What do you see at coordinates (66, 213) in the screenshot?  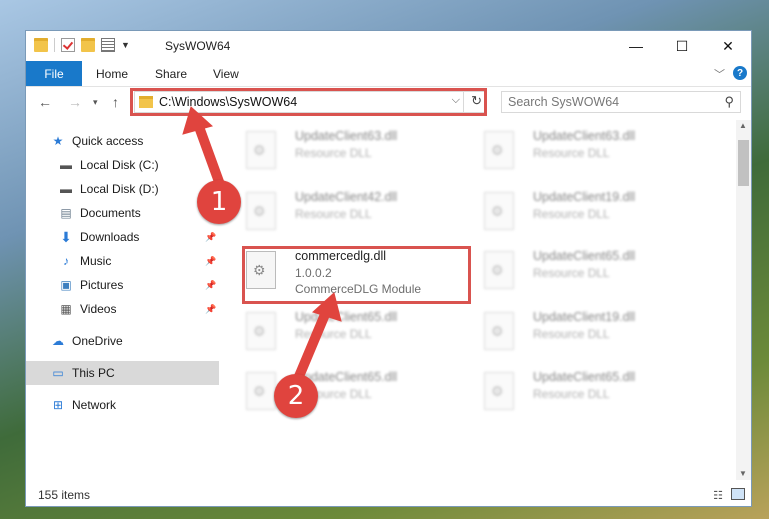 I see `documents-icon: ▤` at bounding box center [66, 213].